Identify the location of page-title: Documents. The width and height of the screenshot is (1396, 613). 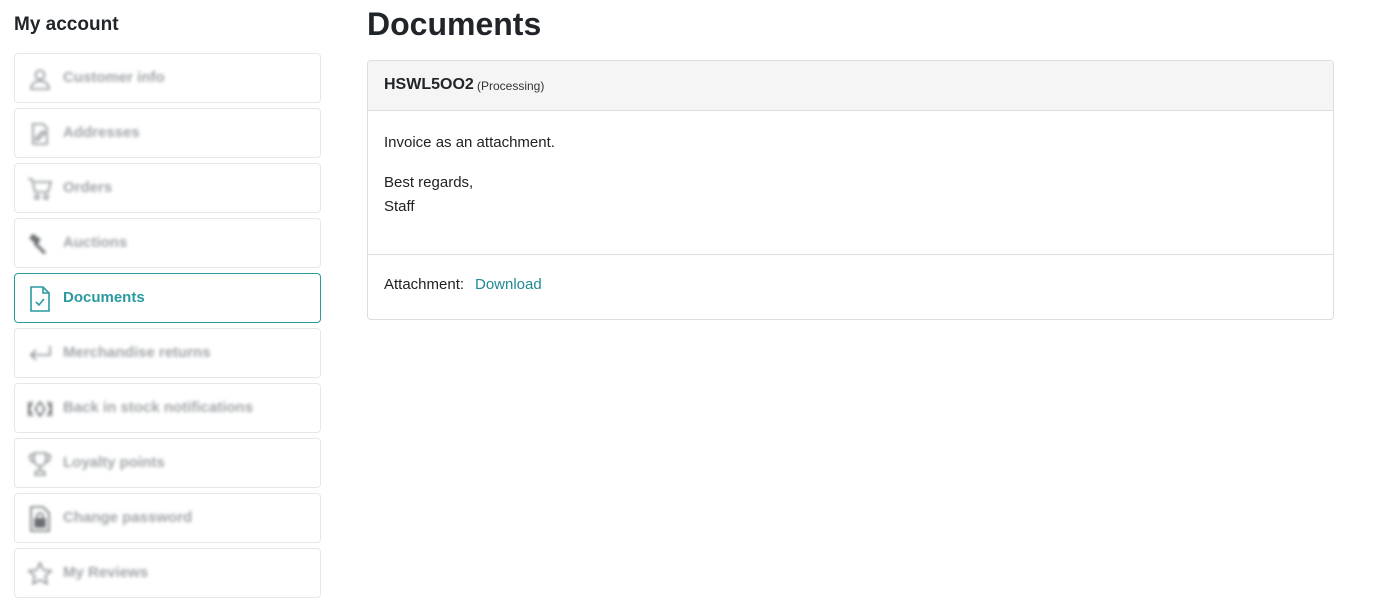
(454, 24).